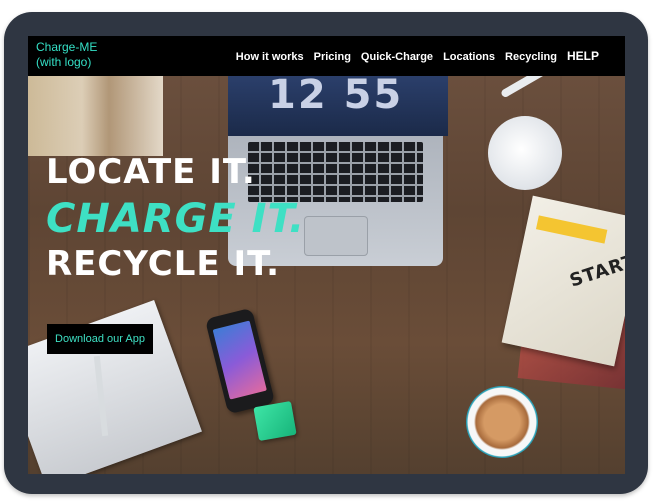 The image size is (654, 503). I want to click on coffee-cup, so click(502, 422).